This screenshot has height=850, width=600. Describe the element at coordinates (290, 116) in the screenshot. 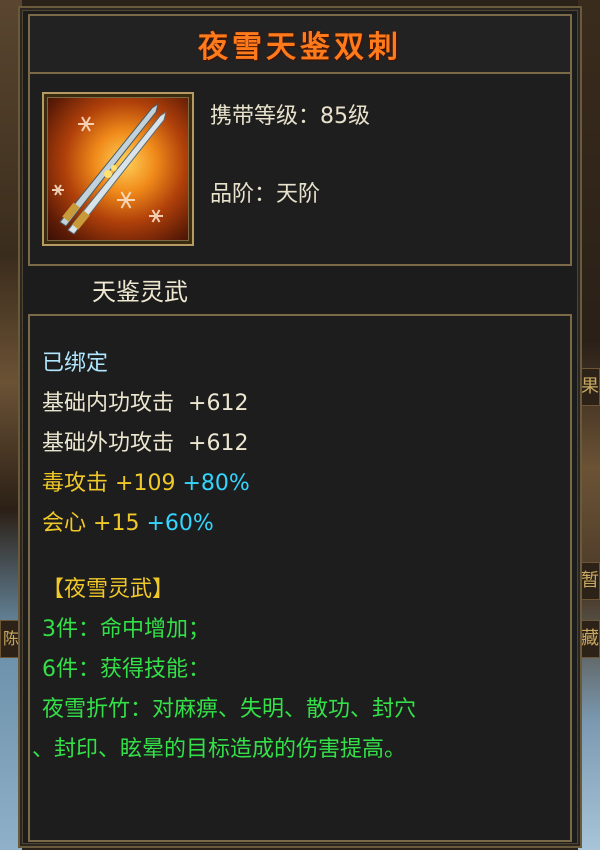

I see `carry-level: 携带等级：85级` at that location.